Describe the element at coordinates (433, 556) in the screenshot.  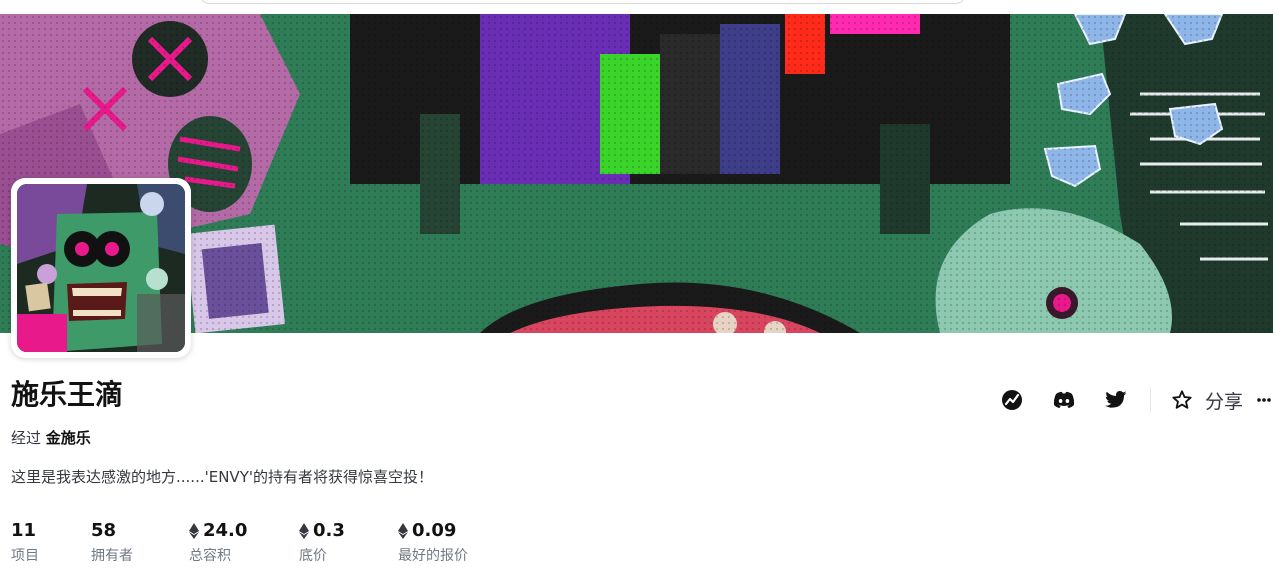
I see `stat-label: 最好的报价` at that location.